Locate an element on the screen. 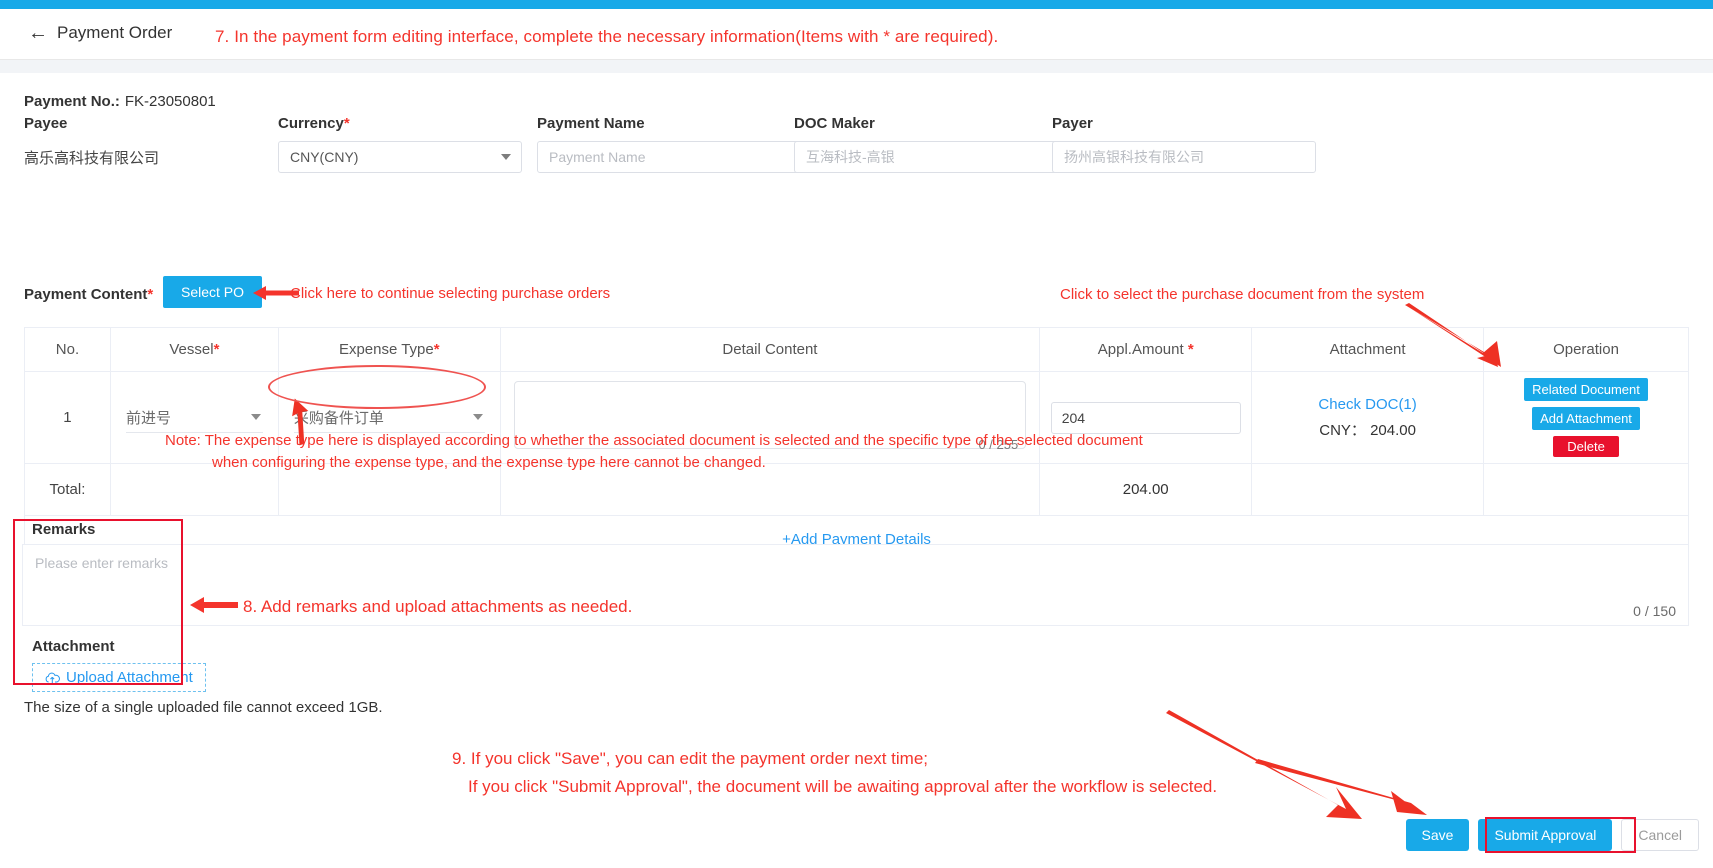  field-doc-maker: DOC Maker is located at coordinates (926, 144).